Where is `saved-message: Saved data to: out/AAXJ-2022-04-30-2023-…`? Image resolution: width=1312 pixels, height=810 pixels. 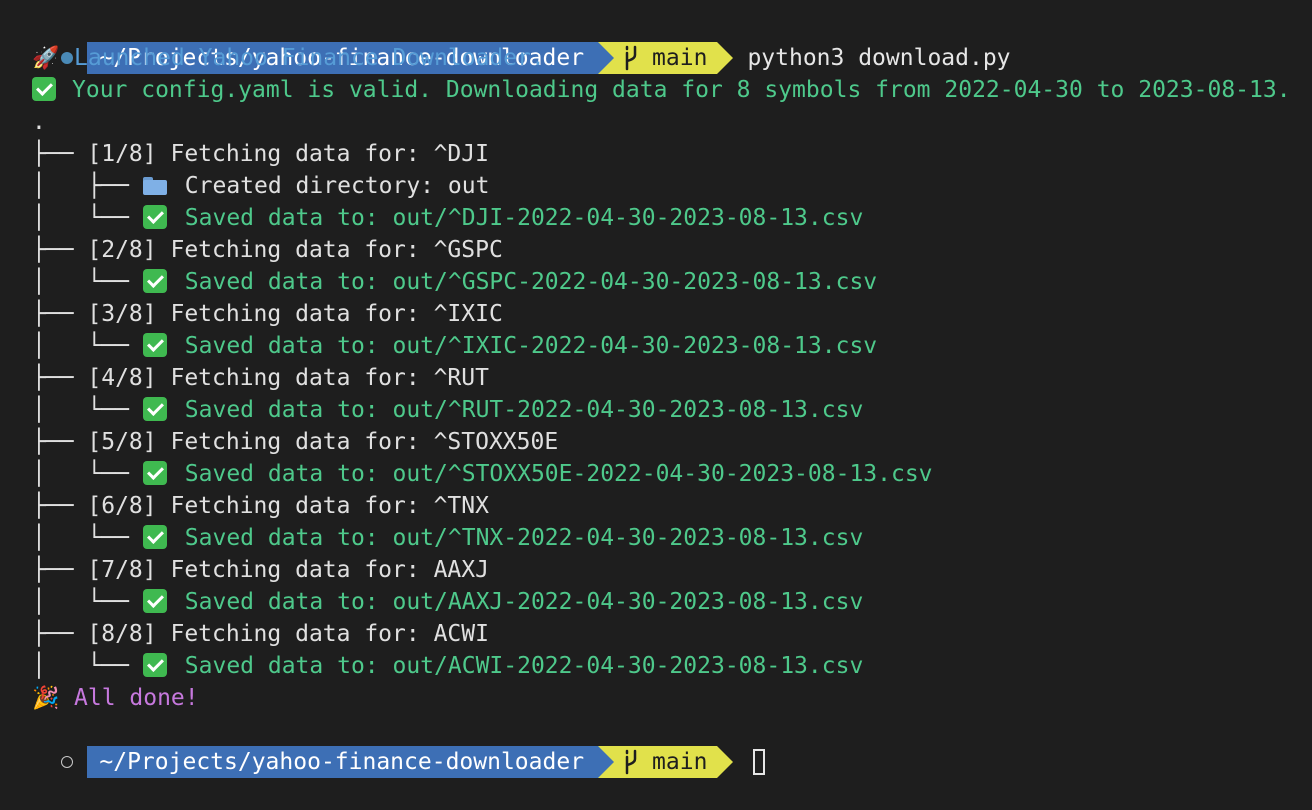
saved-message: Saved data to: out/AAXJ-2022-04-30-2023-… is located at coordinates (524, 602).